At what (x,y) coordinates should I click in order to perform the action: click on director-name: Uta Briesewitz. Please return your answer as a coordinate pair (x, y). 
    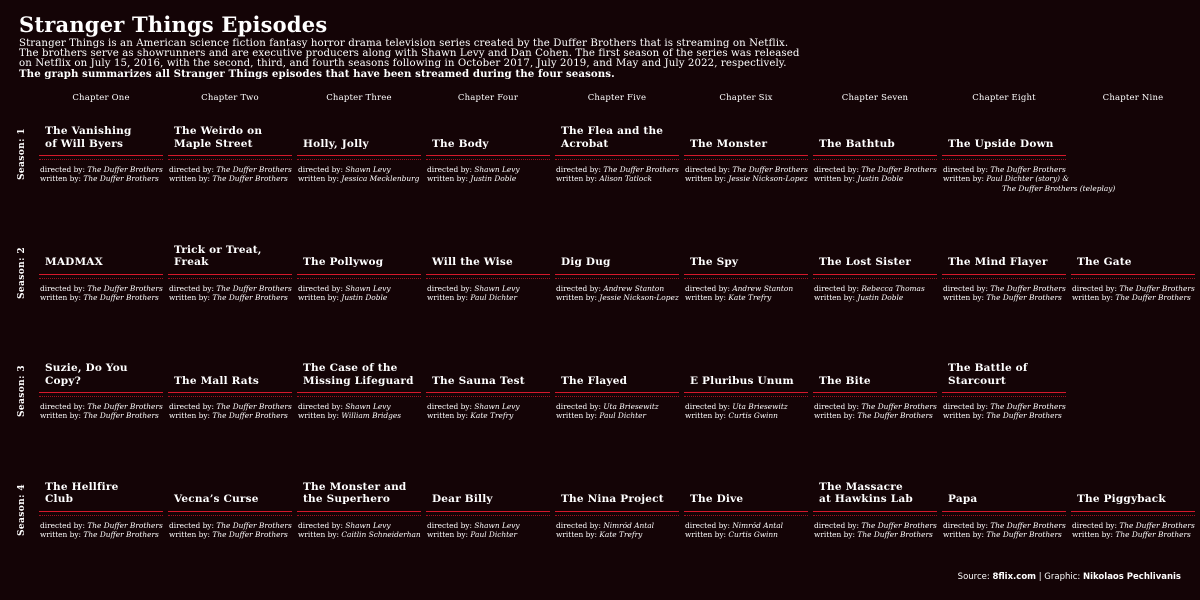
    Looking at the image, I should click on (760, 406).